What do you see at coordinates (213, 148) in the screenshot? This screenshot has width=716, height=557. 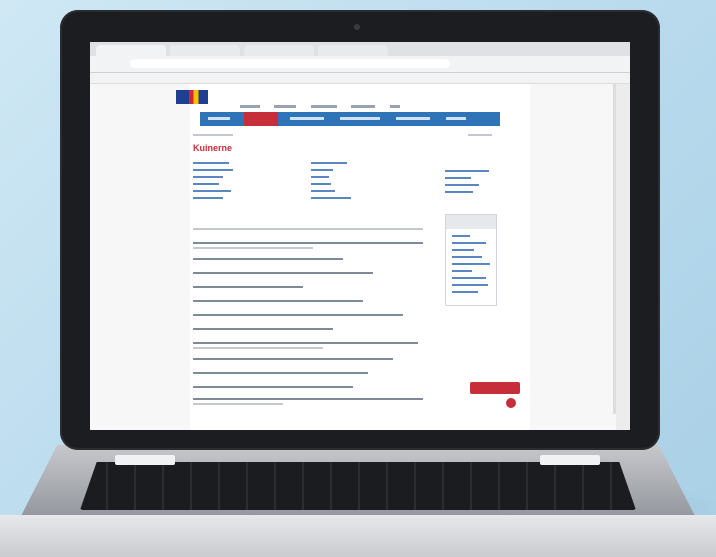 I see `page-title: Kuinerne` at bounding box center [213, 148].